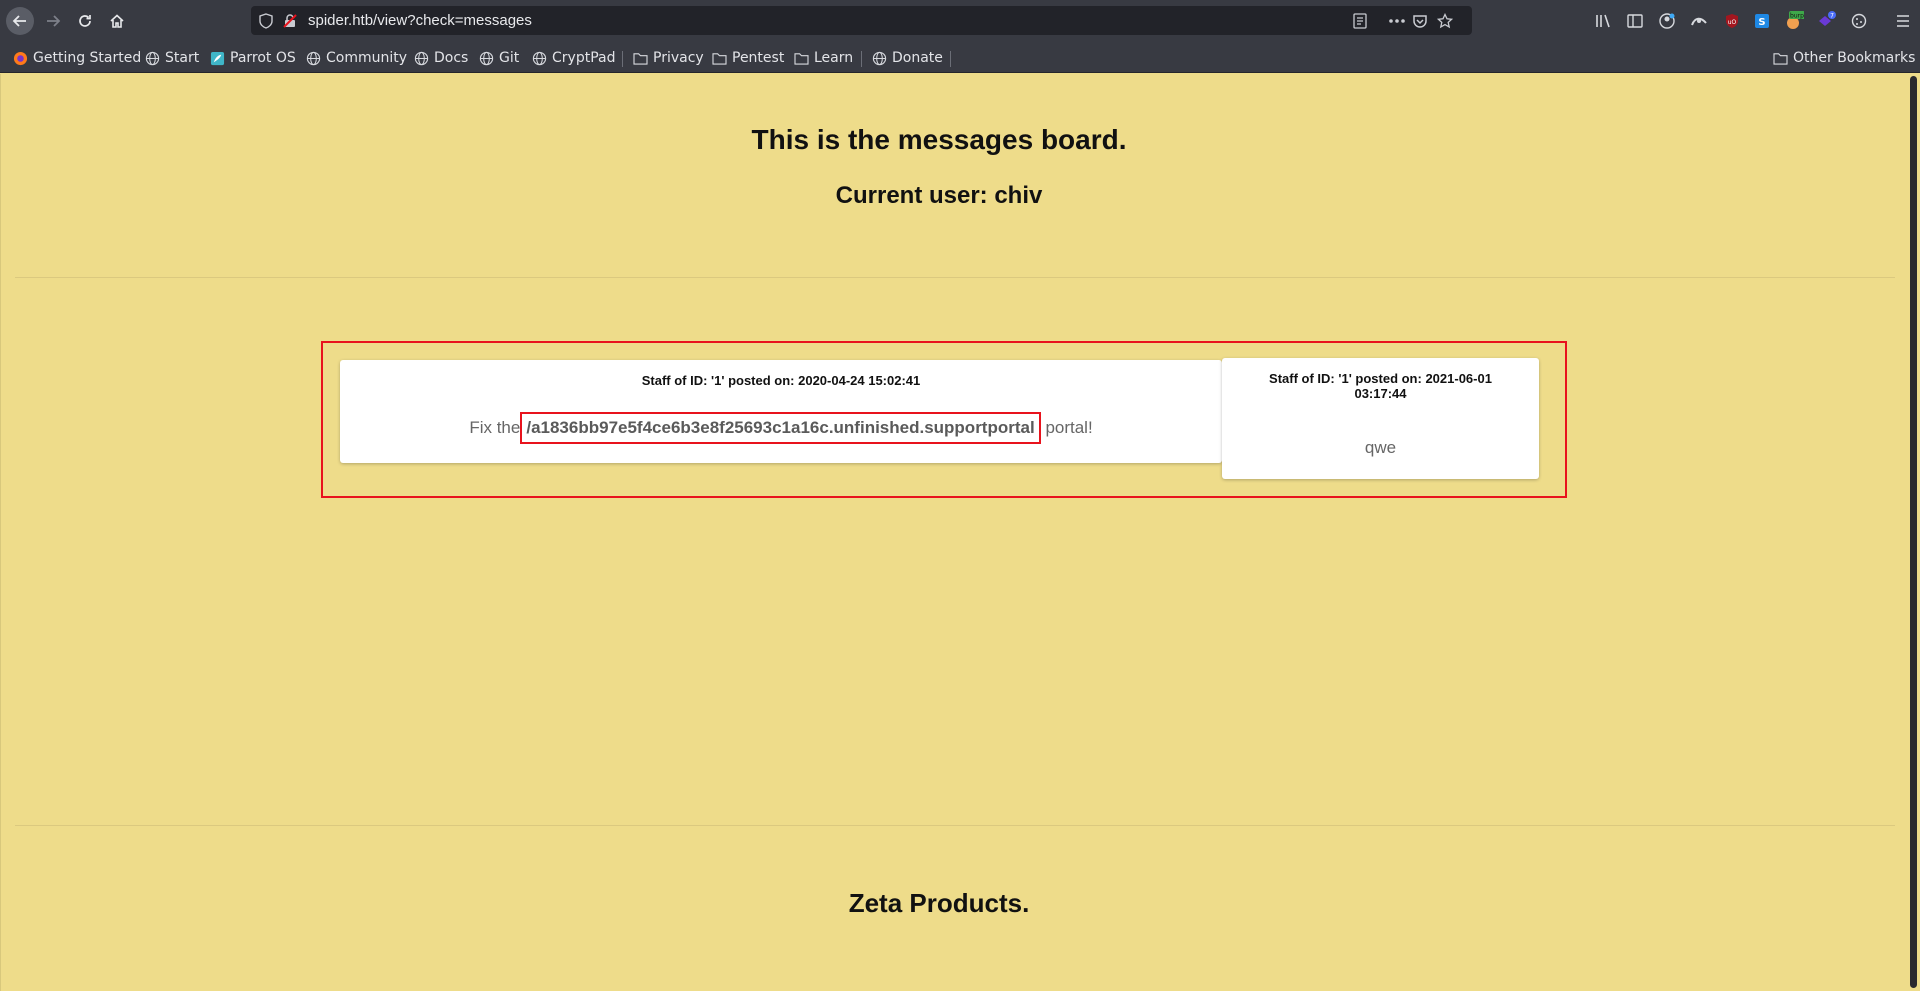  What do you see at coordinates (1445, 21) in the screenshot?
I see `bookmark-star-icon` at bounding box center [1445, 21].